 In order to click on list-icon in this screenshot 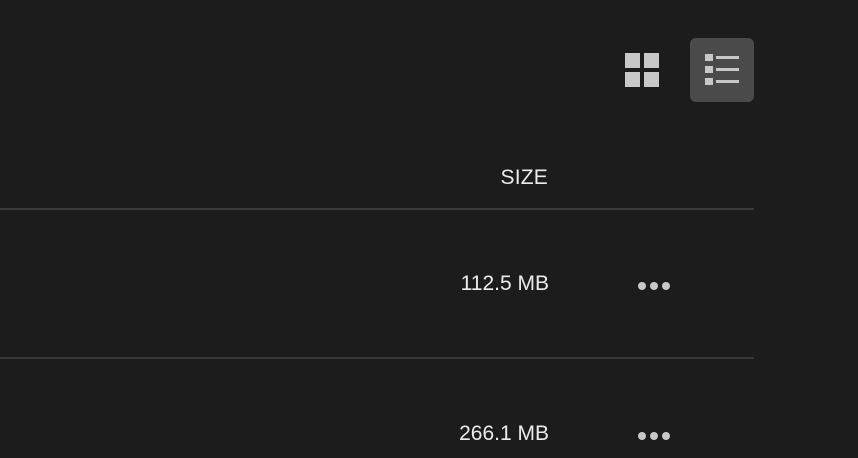, I will do `click(722, 69)`.